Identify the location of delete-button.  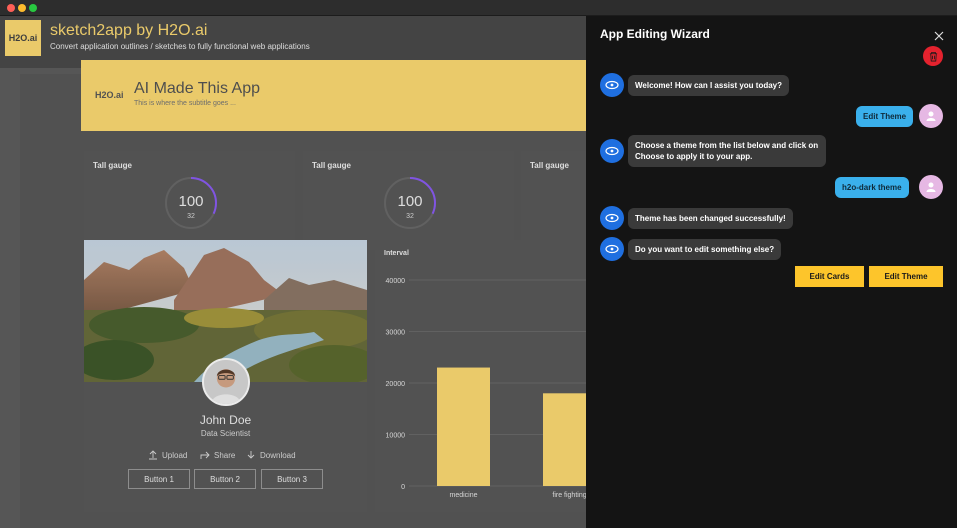
(933, 56).